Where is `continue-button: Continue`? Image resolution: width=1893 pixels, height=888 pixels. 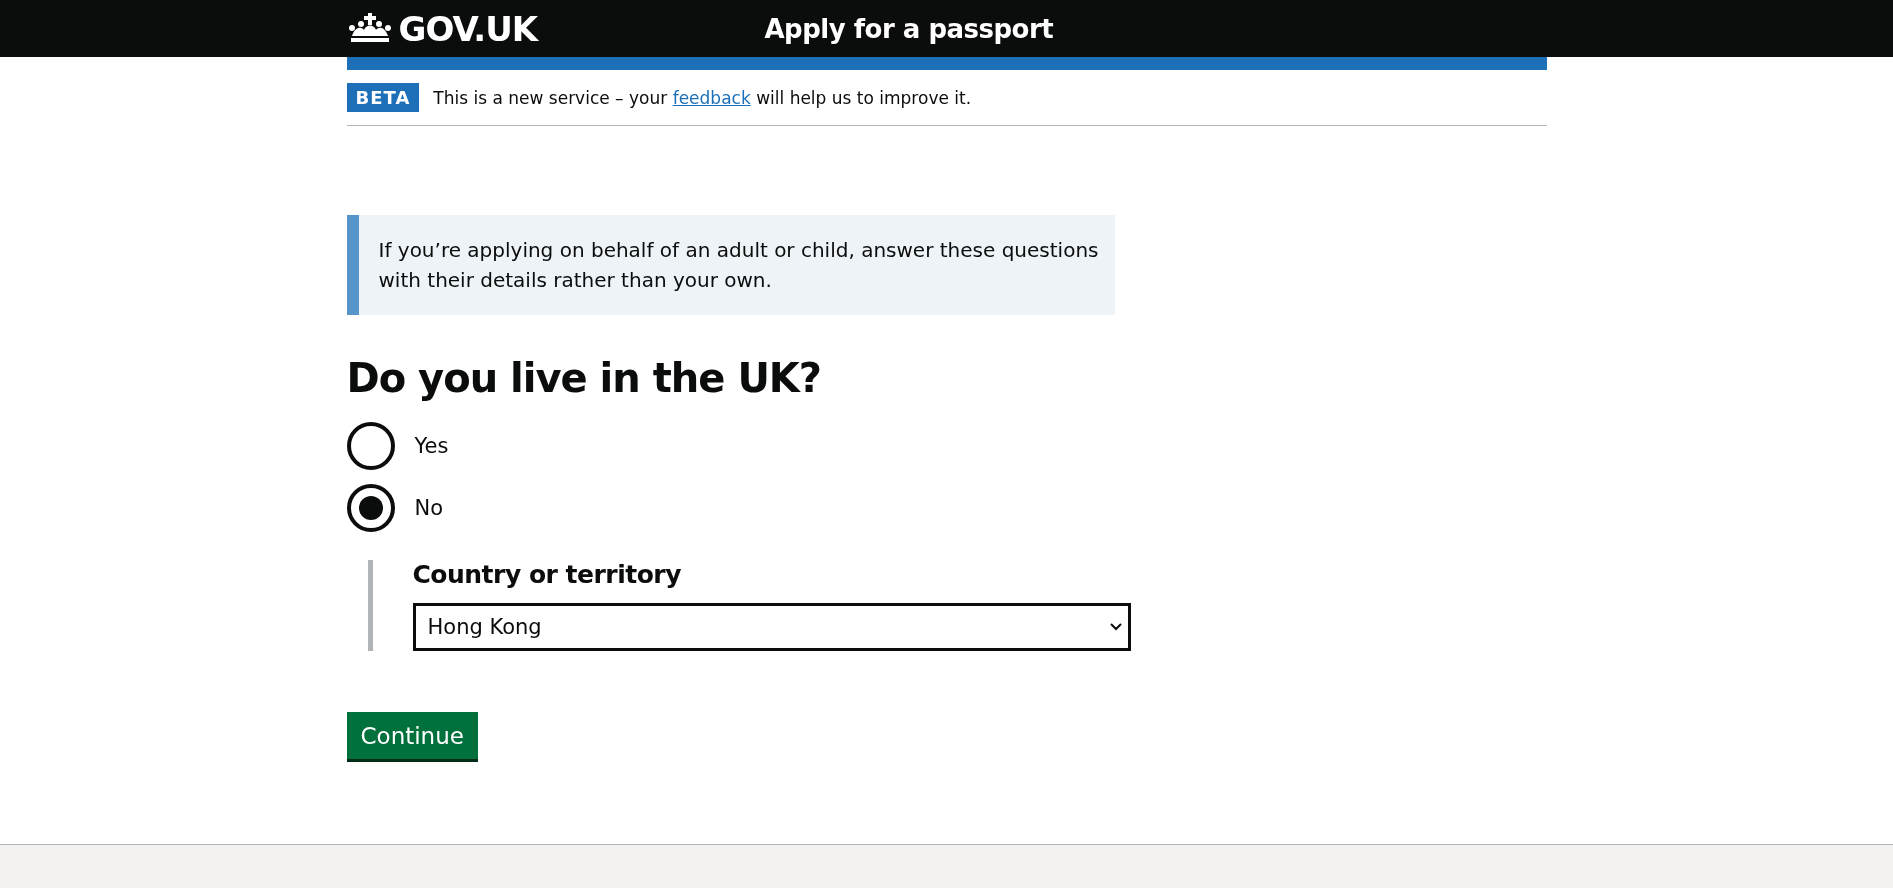 continue-button: Continue is located at coordinates (412, 735).